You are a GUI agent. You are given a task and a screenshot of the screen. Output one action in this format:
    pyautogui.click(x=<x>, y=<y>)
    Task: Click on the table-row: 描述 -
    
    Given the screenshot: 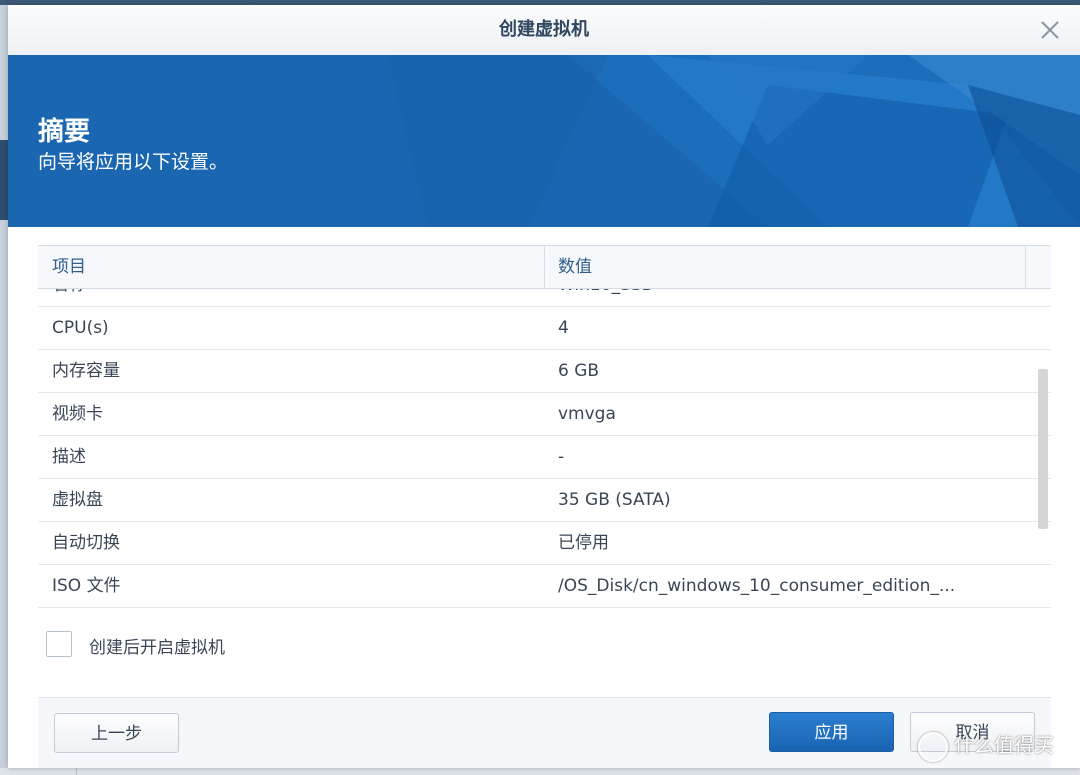 What is the action you would take?
    pyautogui.click(x=544, y=457)
    